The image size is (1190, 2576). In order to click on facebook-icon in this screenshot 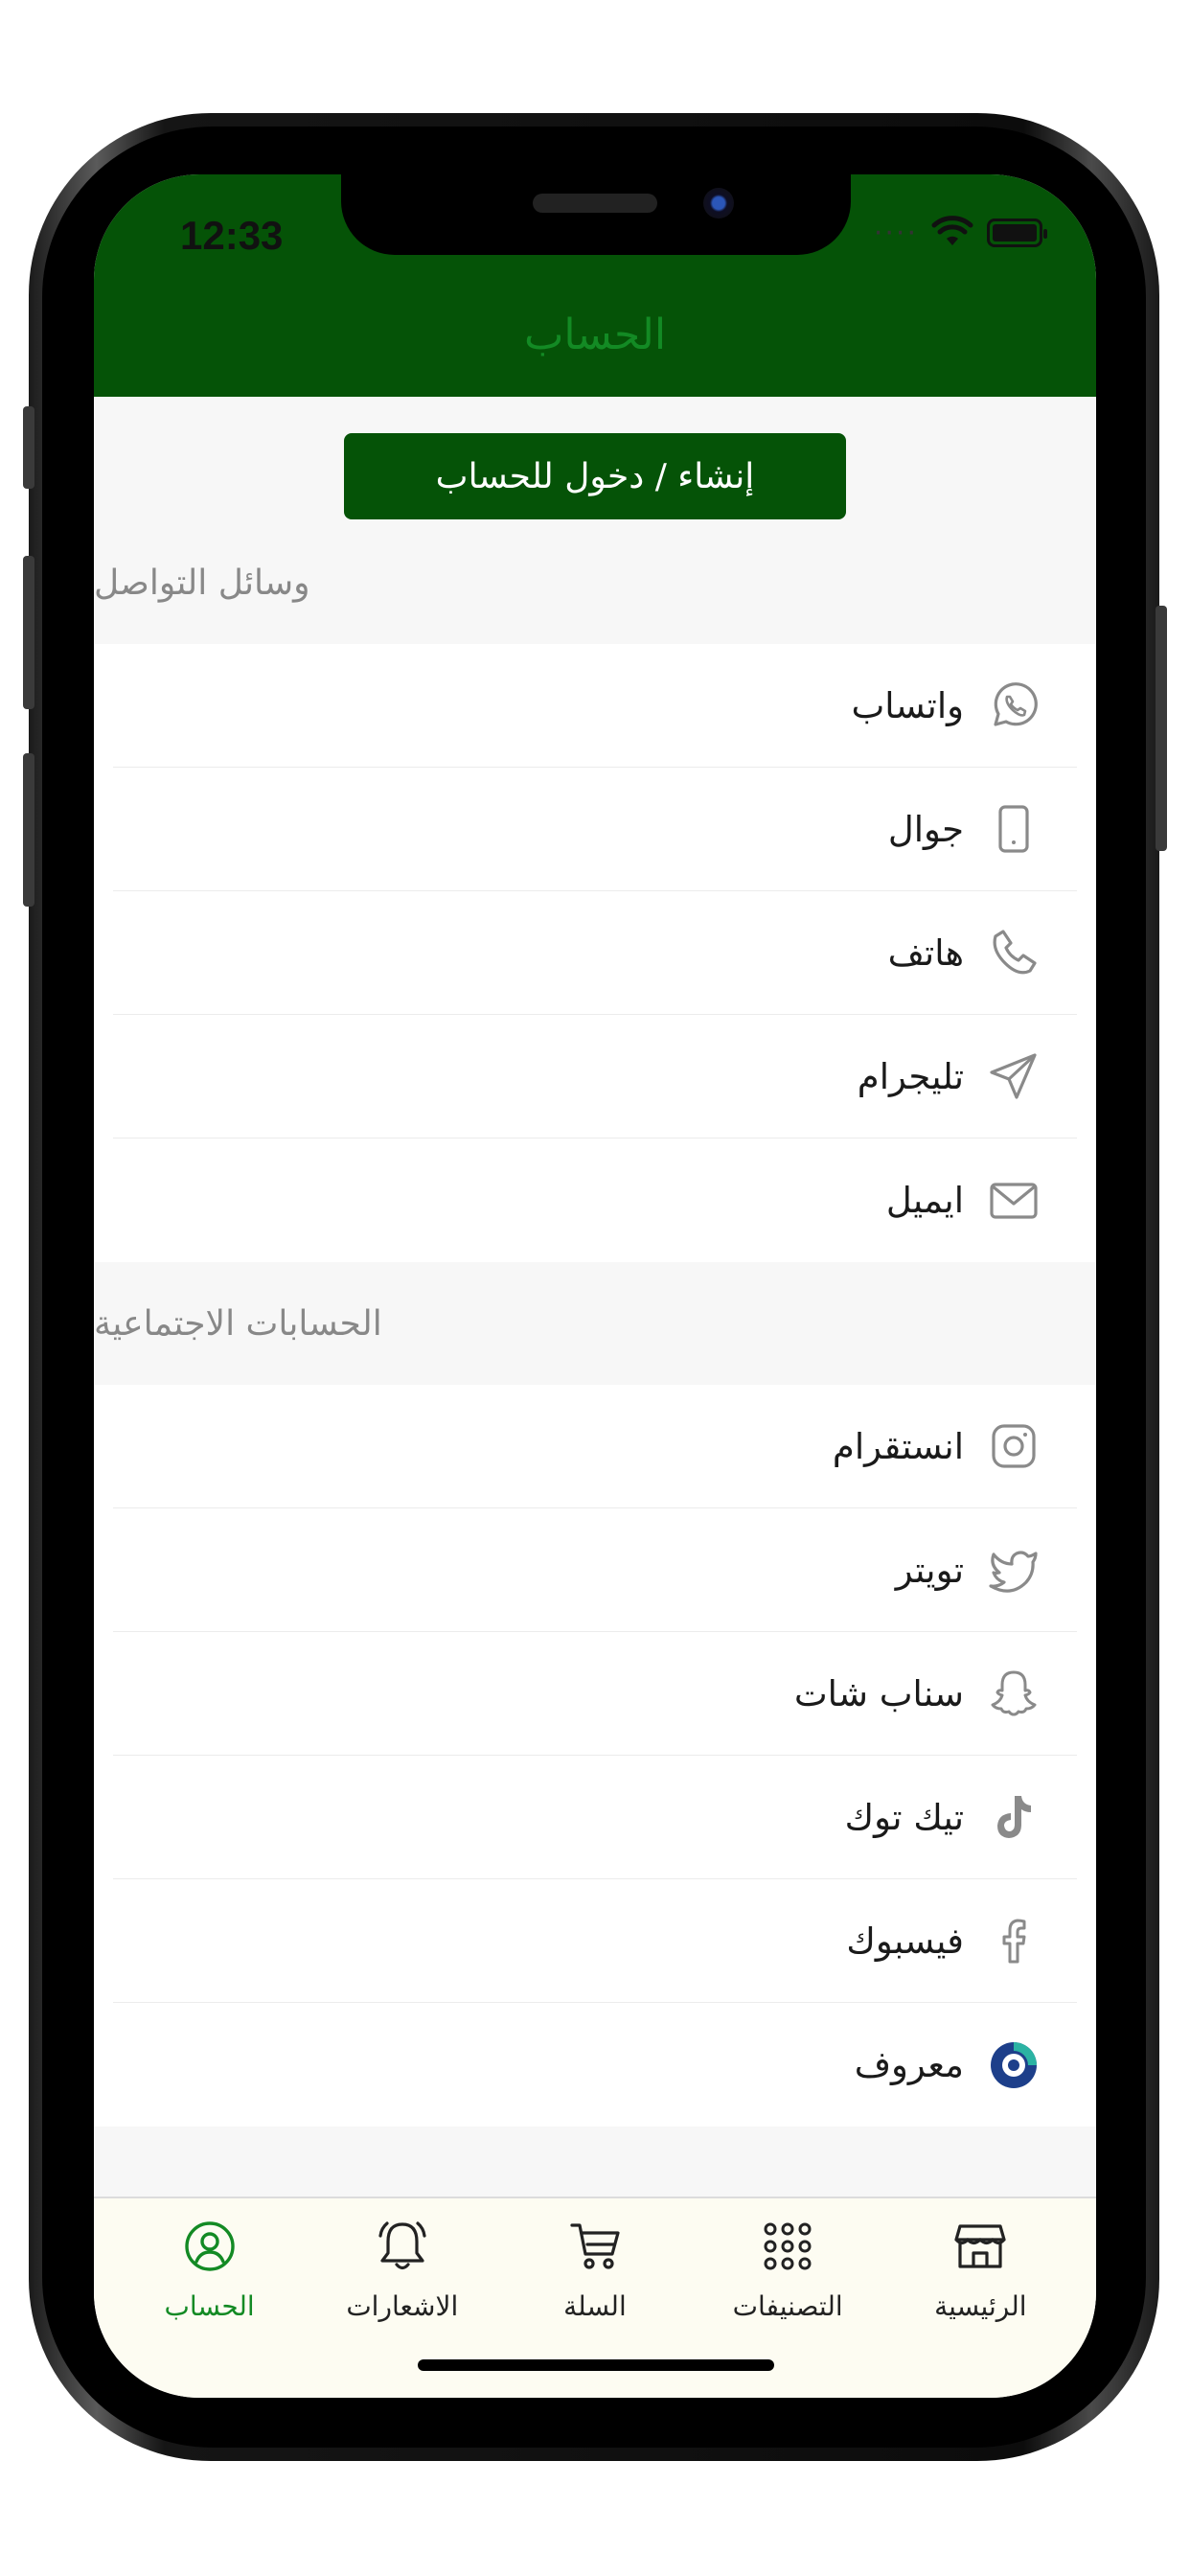, I will do `click(1014, 1940)`.